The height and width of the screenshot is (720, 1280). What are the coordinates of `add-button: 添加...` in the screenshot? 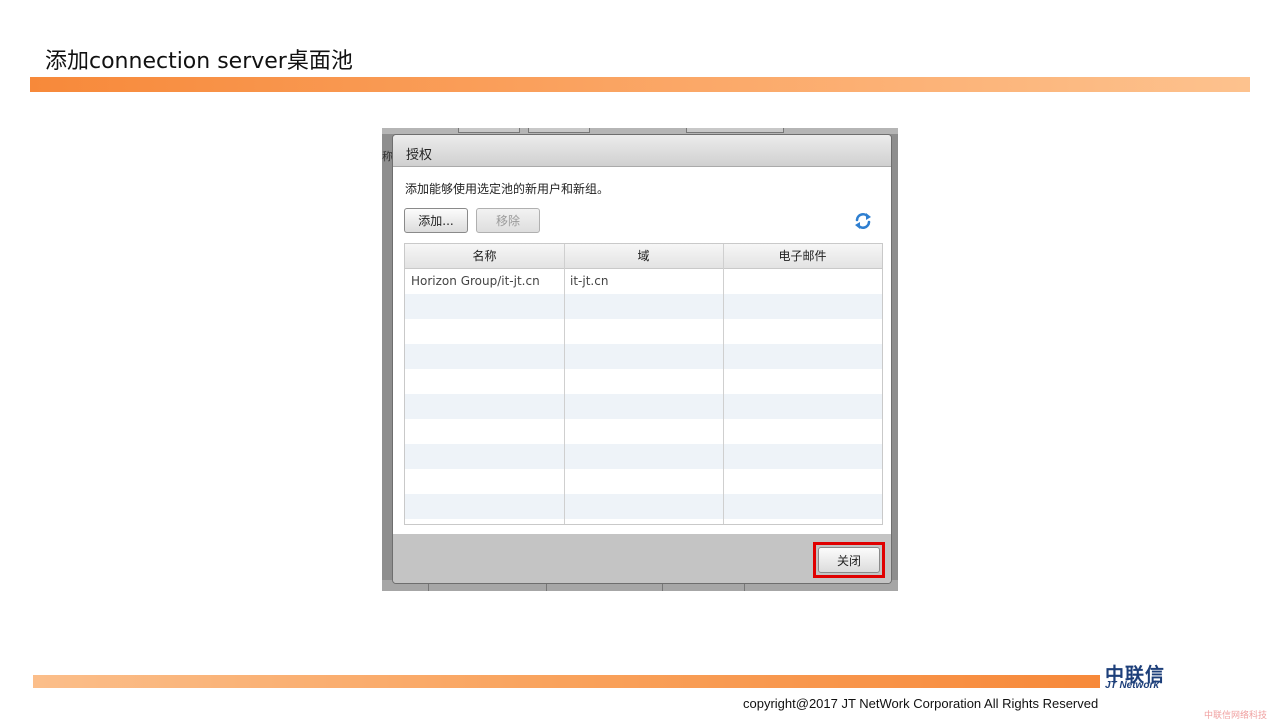 It's located at (436, 220).